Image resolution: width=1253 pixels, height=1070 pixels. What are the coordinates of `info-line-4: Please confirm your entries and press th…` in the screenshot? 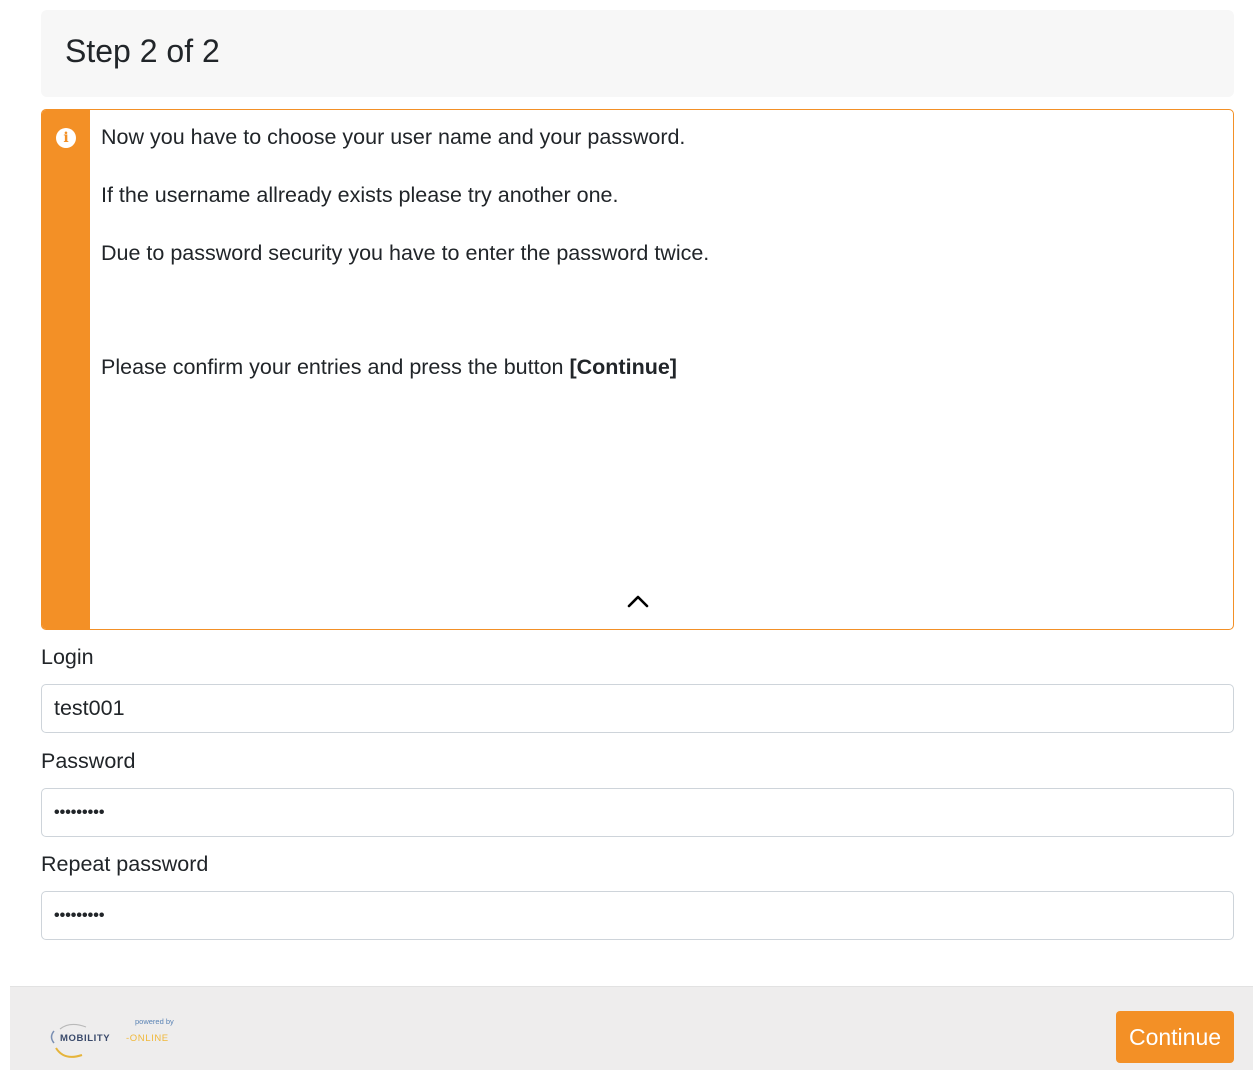 It's located at (389, 367).